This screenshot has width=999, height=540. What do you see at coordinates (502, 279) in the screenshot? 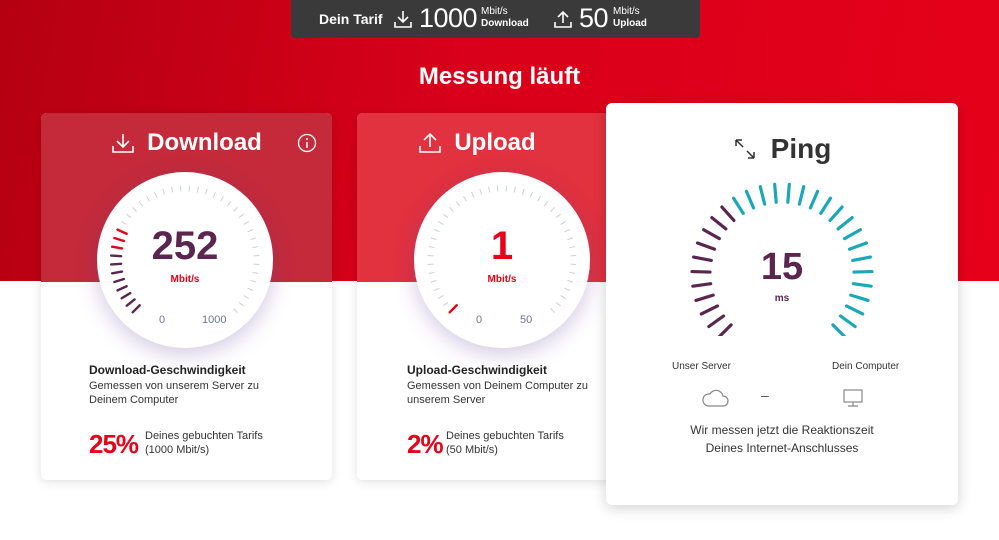
I see `upload-unit: Mbit/s` at bounding box center [502, 279].